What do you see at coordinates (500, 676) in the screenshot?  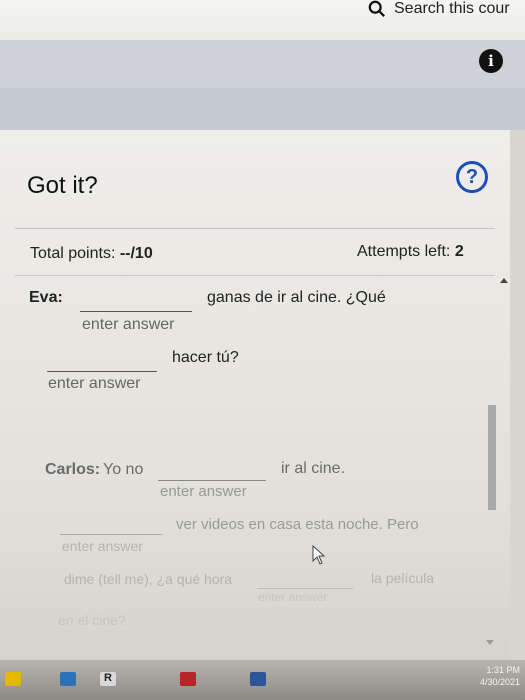 I see `taskbar-clock: 1:31 PM 4/30/2021` at bounding box center [500, 676].